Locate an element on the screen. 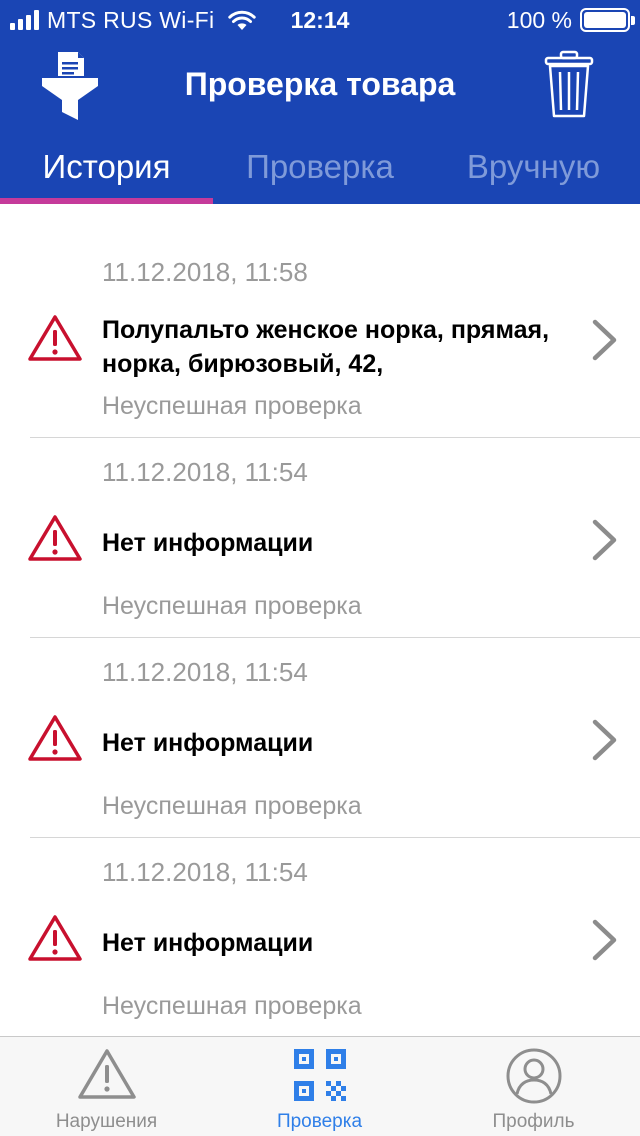  tabbar-item-check: Проверка is located at coordinates (319, 1086).